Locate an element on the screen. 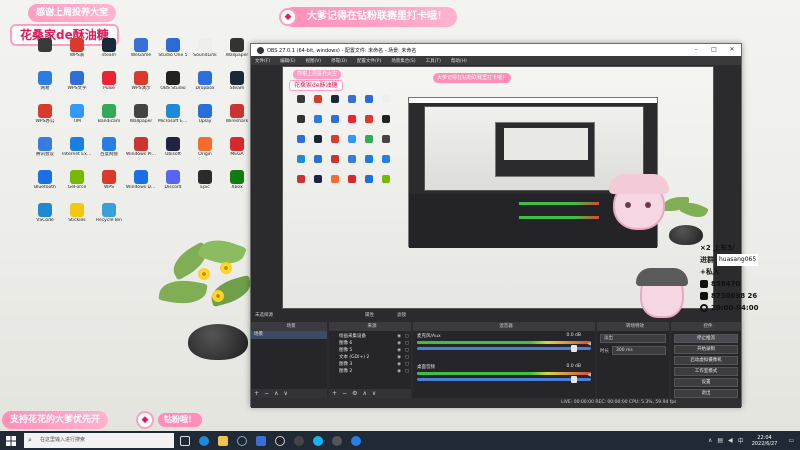 This screenshot has height=450, width=800. menu-file: 文件(F) is located at coordinates (262, 61).